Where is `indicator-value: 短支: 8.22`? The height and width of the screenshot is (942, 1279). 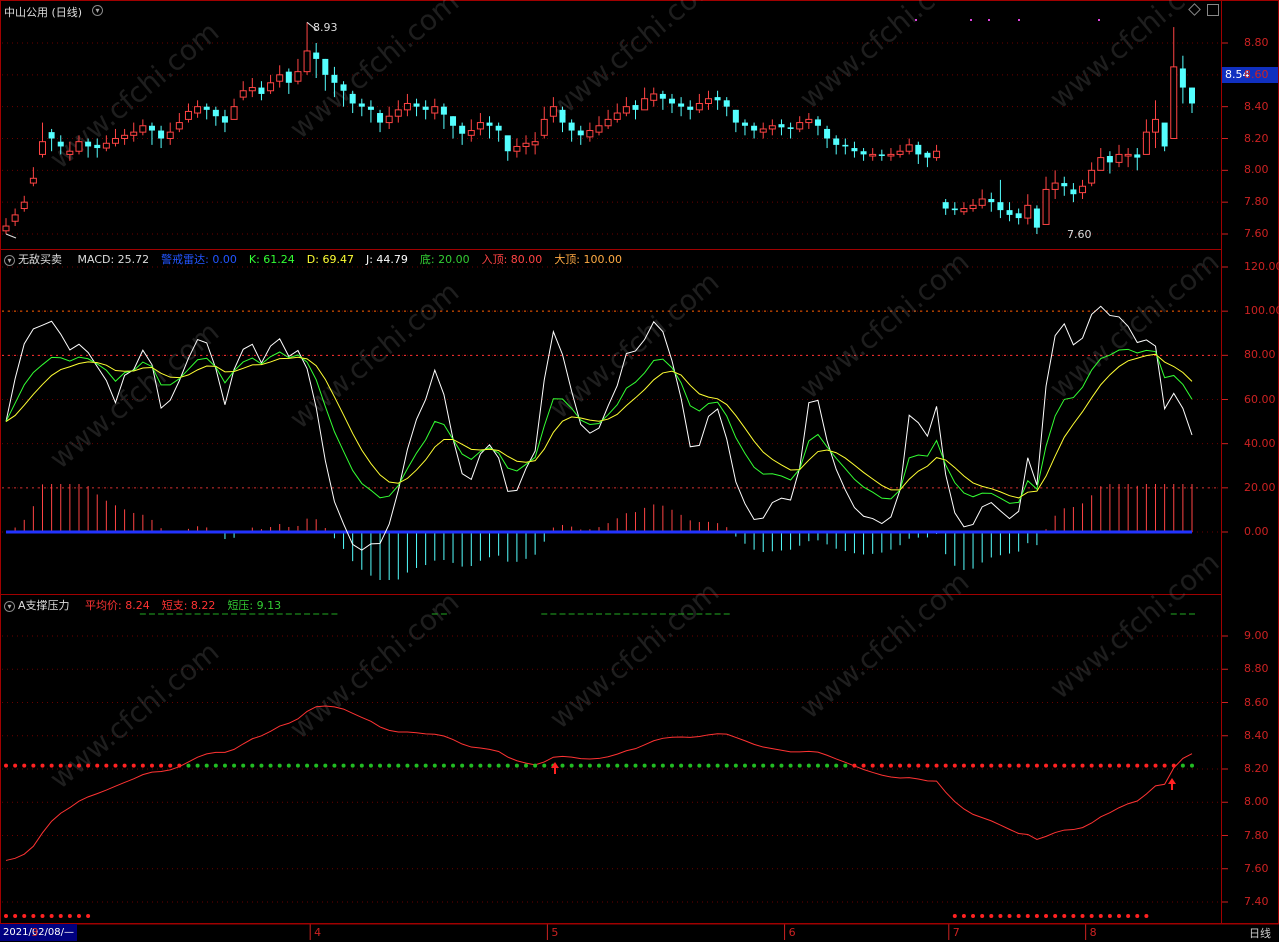
indicator-value: 短支: 8.22 is located at coordinates (188, 605).